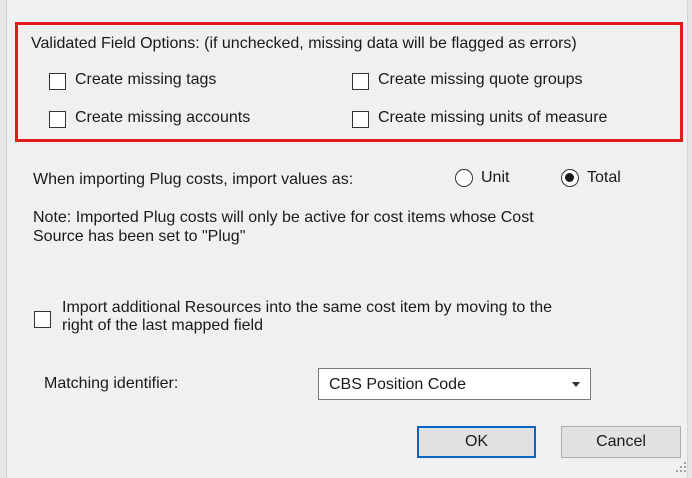  What do you see at coordinates (476, 442) in the screenshot?
I see `ok-button: OK` at bounding box center [476, 442].